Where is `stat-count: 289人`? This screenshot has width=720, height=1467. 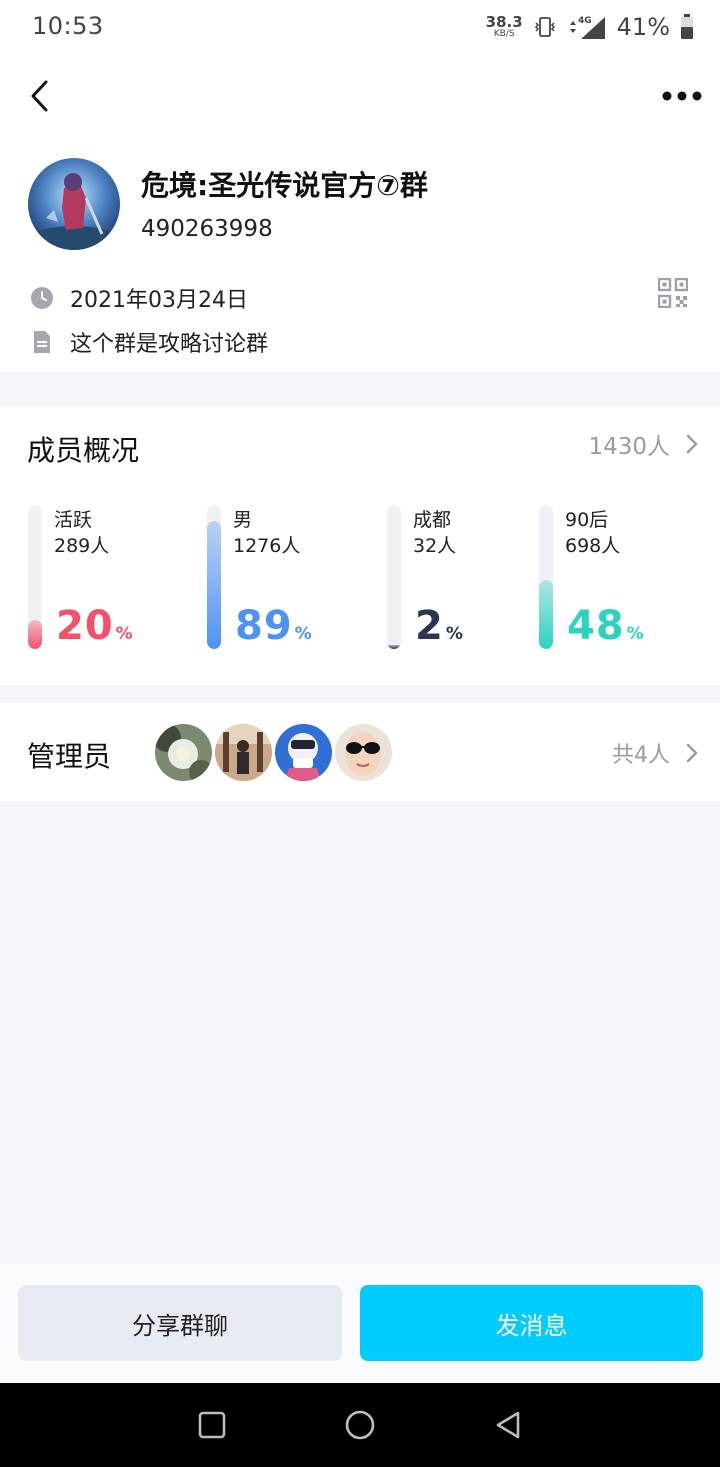 stat-count: 289人 is located at coordinates (82, 546).